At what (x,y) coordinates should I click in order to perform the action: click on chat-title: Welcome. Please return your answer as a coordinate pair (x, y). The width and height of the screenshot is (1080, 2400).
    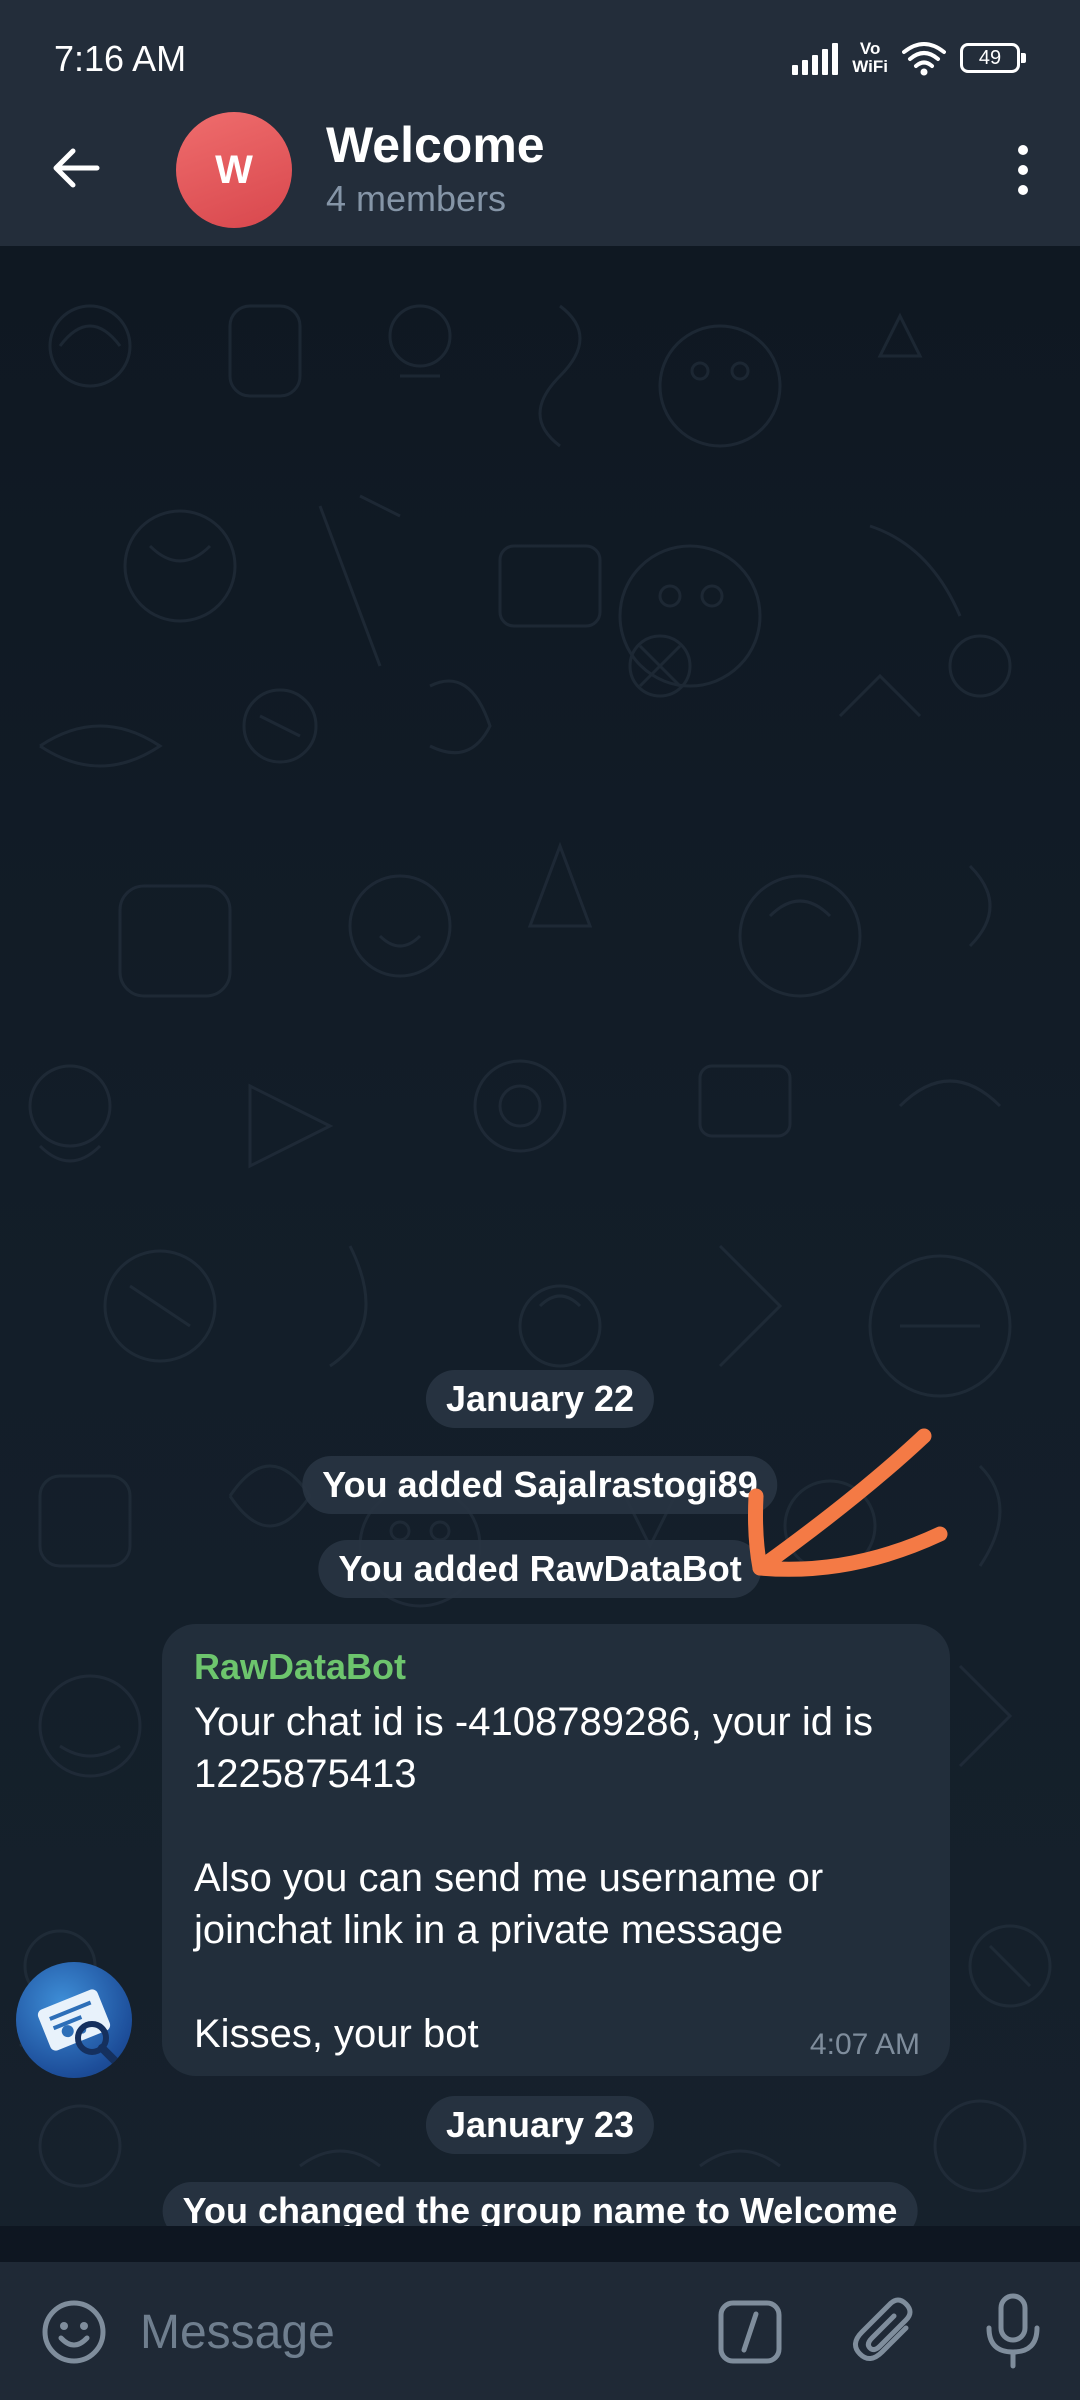
    Looking at the image, I should click on (435, 145).